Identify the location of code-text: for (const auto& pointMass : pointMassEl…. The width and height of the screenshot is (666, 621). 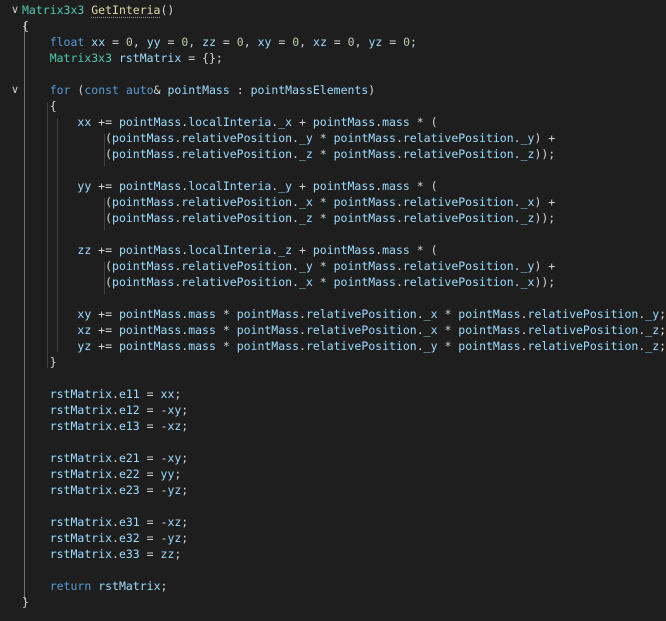
(199, 90).